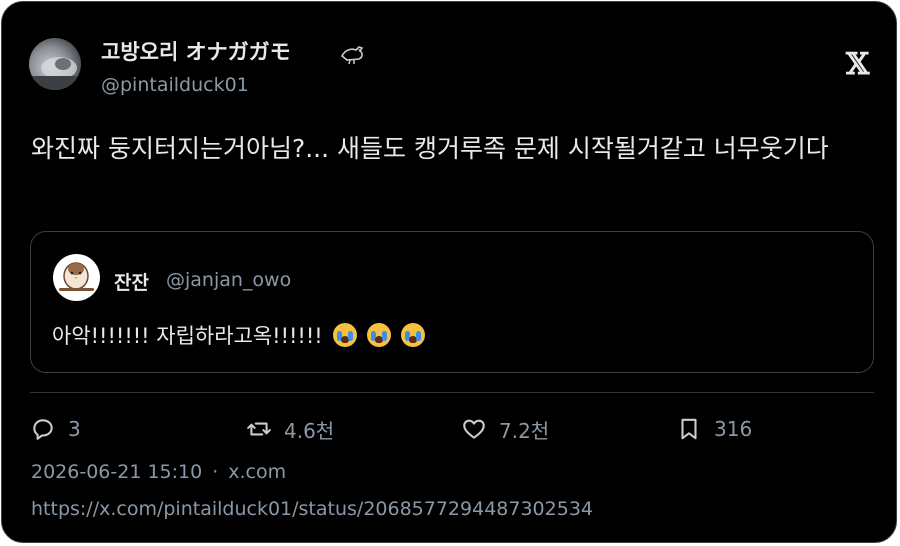 This screenshot has height=546, width=900. What do you see at coordinates (116, 472) in the screenshot?
I see `timestamp: 2026-06-21 15:10` at bounding box center [116, 472].